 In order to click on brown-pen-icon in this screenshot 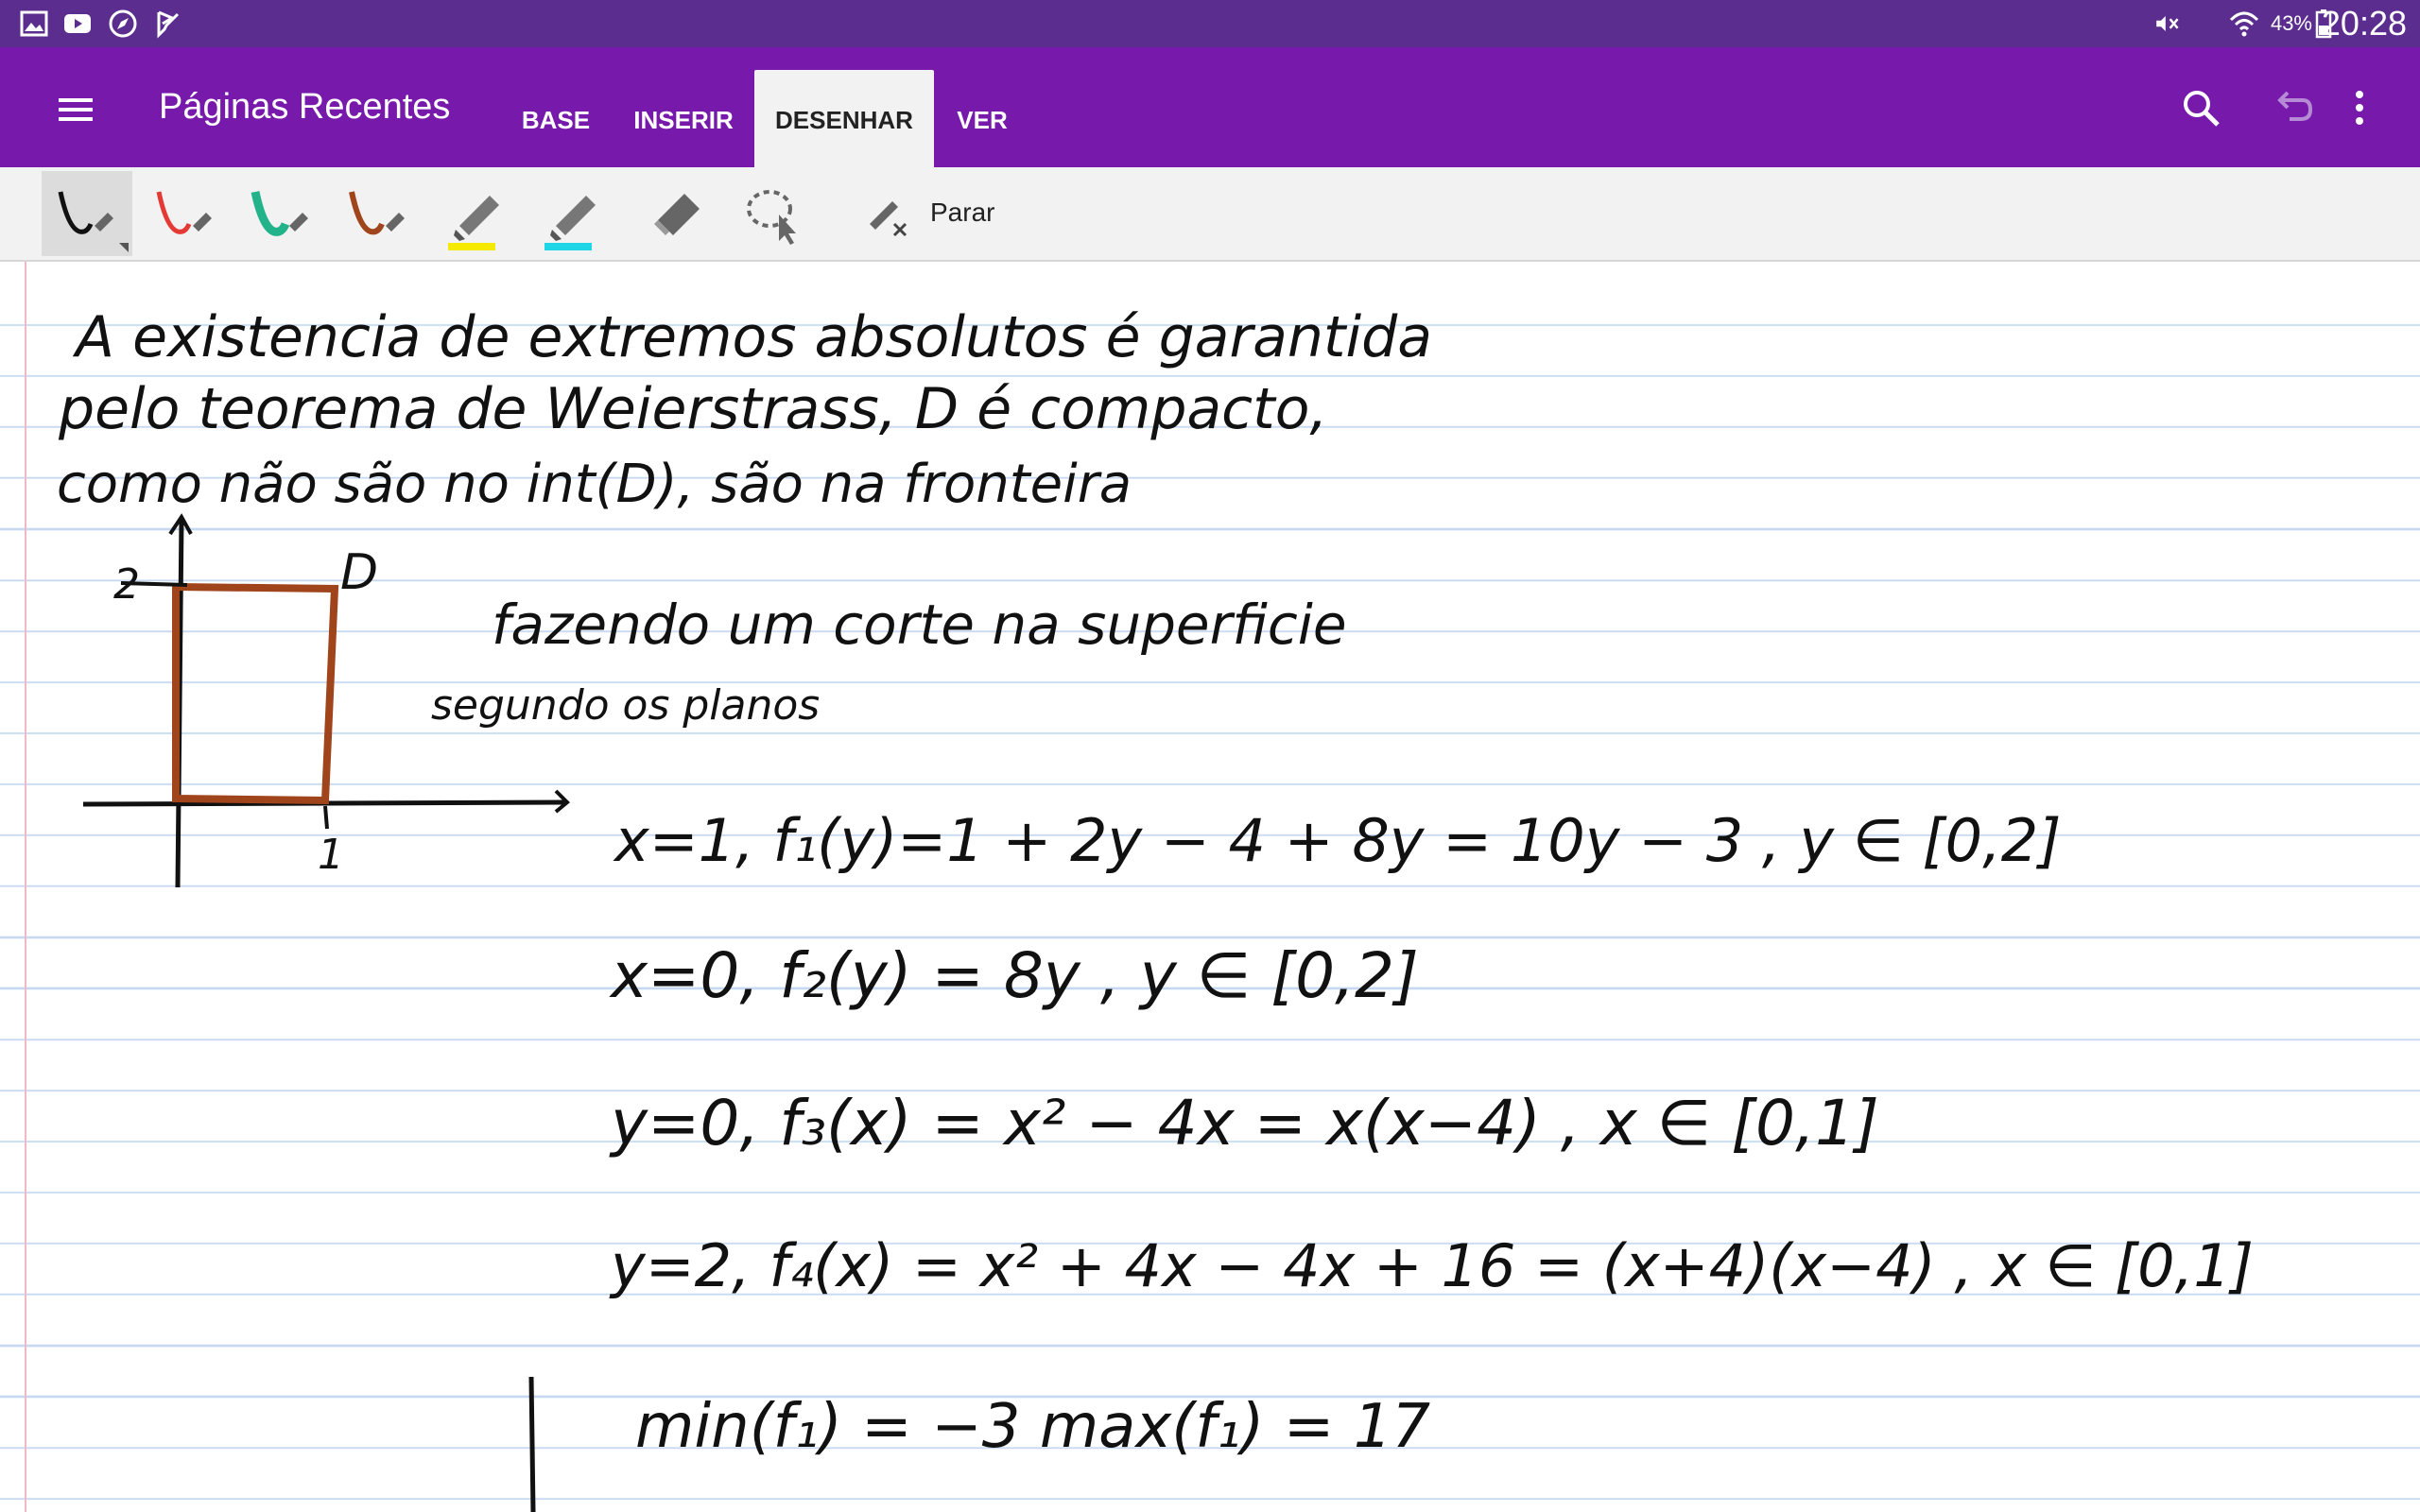, I will do `click(377, 213)`.